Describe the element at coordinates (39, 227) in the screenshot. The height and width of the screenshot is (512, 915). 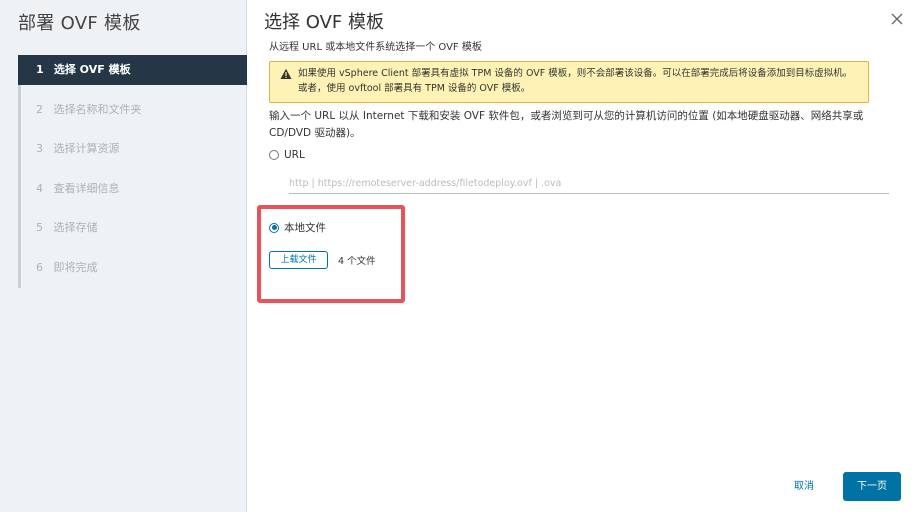
I see `step-number: 5` at that location.